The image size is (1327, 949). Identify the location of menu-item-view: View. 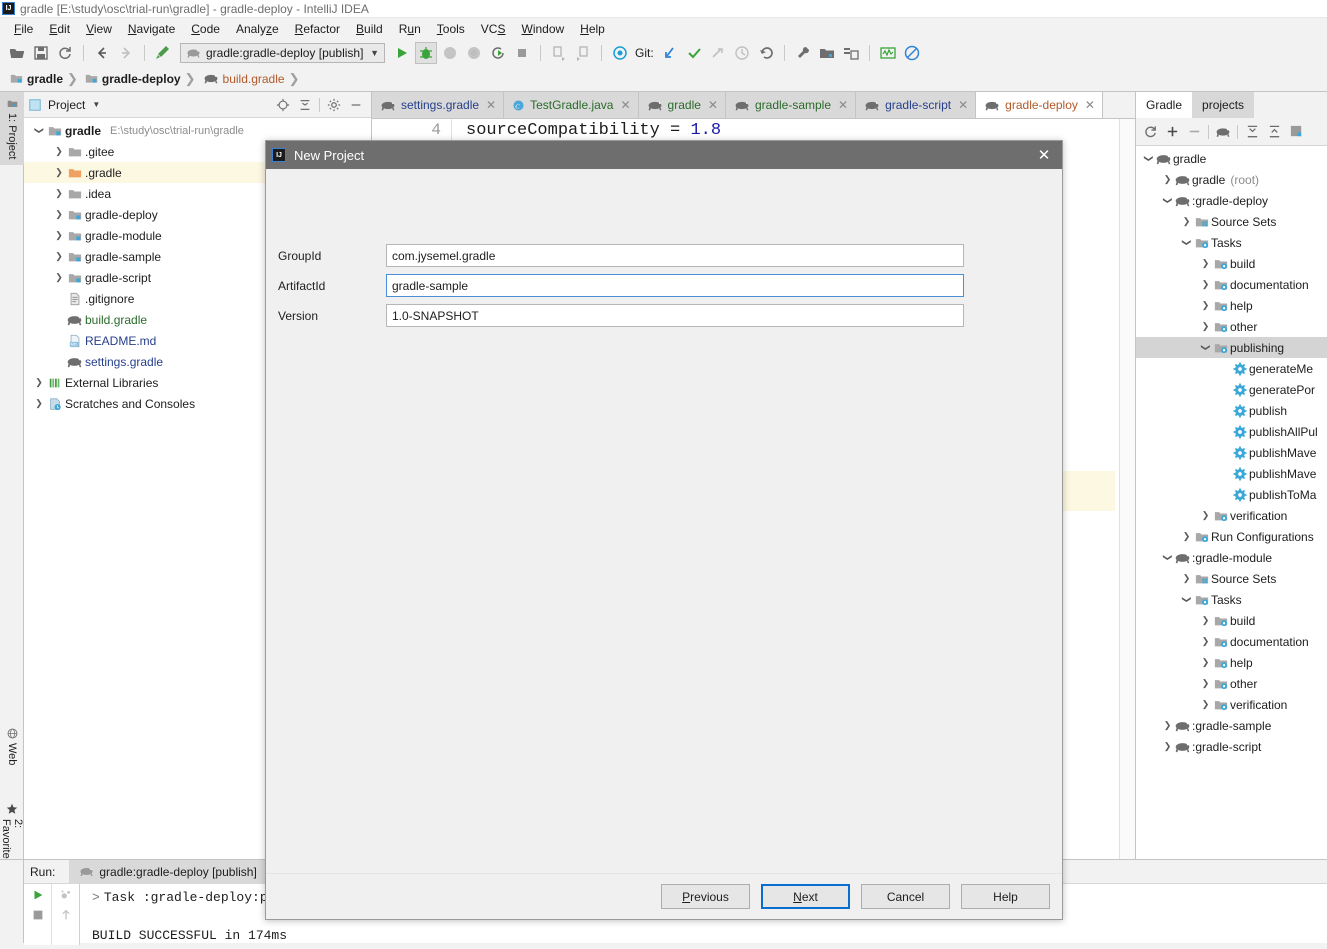
(99, 29).